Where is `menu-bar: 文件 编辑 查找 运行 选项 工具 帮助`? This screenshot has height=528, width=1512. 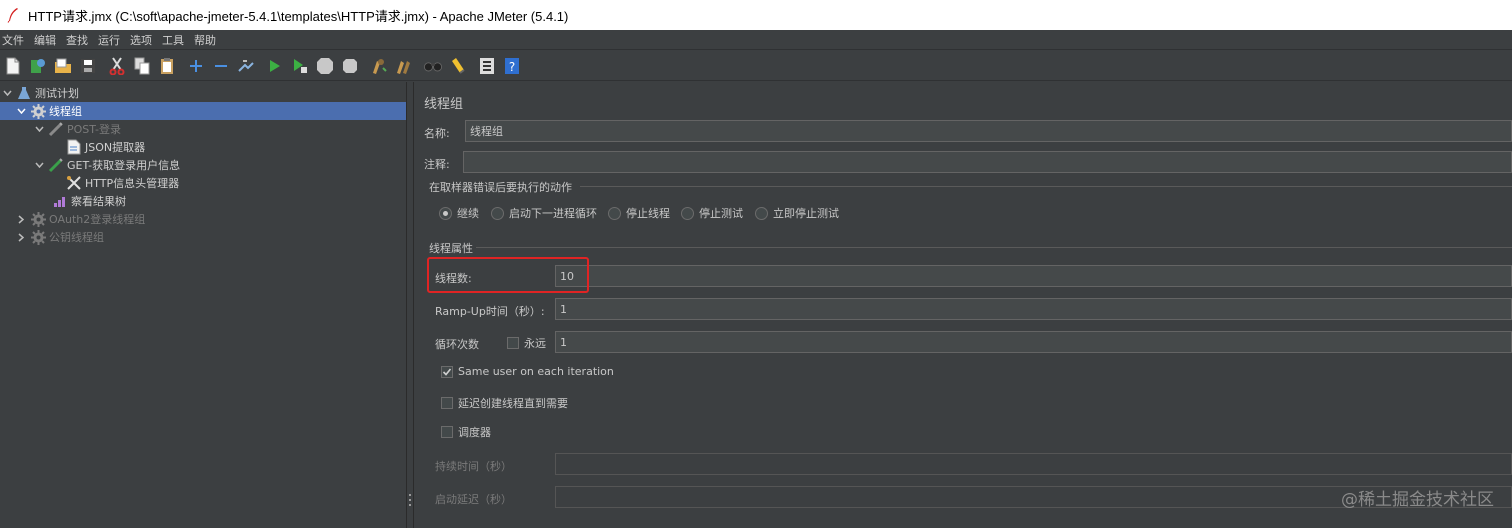 menu-bar: 文件 编辑 查找 运行 选项 工具 帮助 is located at coordinates (756, 40).